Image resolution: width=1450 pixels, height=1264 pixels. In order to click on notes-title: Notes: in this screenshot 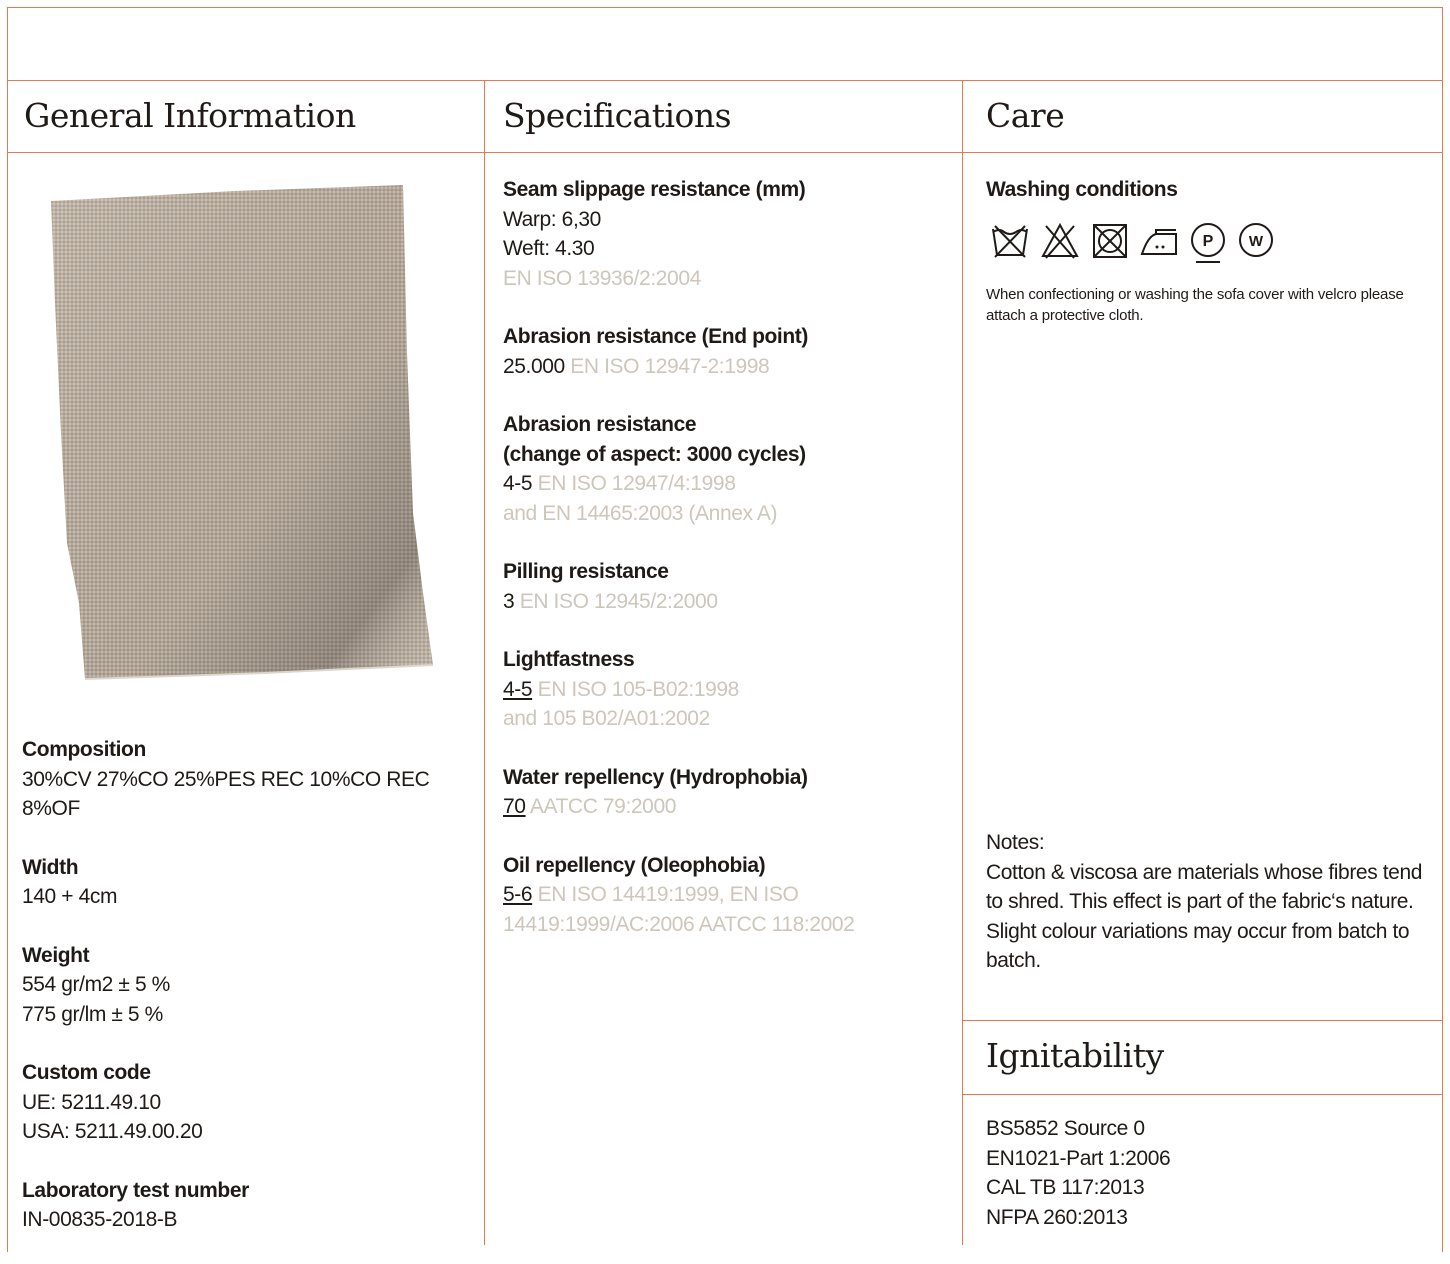, I will do `click(1015, 842)`.